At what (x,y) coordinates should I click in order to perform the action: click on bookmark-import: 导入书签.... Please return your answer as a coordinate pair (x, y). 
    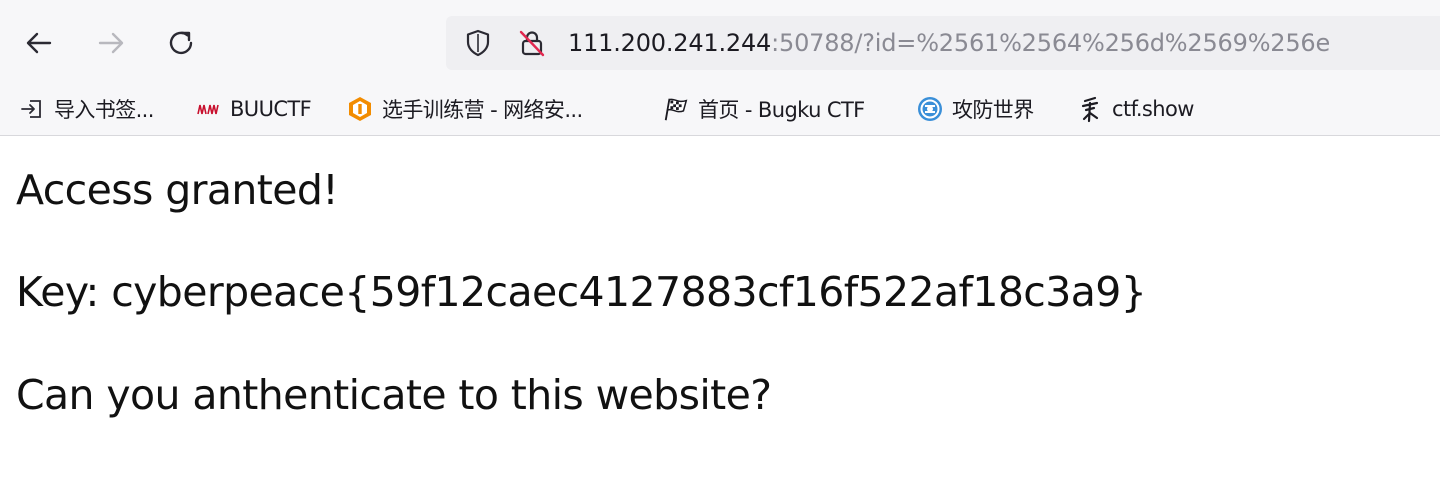
    Looking at the image, I should click on (86, 109).